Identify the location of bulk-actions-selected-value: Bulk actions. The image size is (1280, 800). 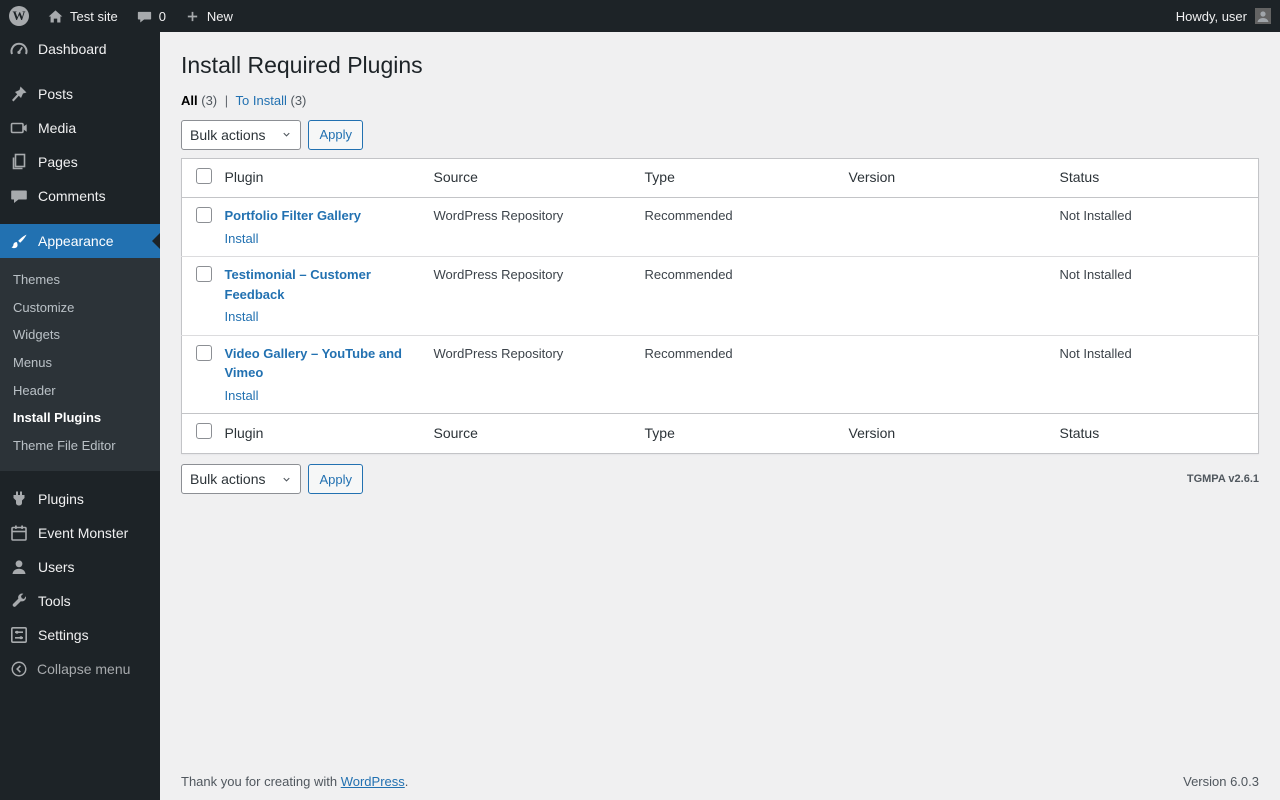
(228, 134).